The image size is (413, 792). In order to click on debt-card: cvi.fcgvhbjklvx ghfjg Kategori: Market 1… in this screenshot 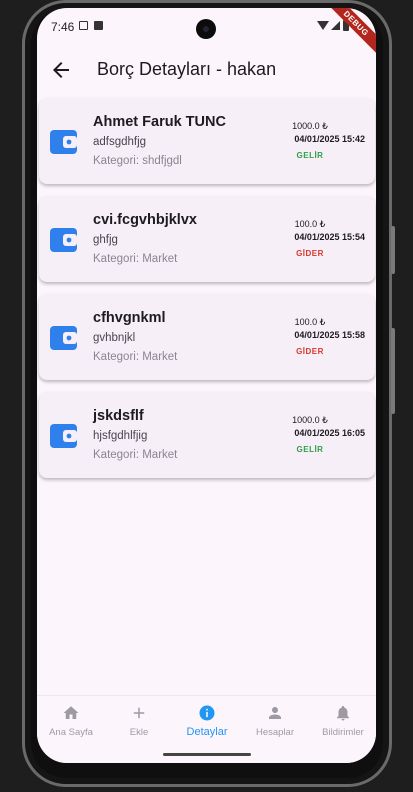, I will do `click(207, 239)`.